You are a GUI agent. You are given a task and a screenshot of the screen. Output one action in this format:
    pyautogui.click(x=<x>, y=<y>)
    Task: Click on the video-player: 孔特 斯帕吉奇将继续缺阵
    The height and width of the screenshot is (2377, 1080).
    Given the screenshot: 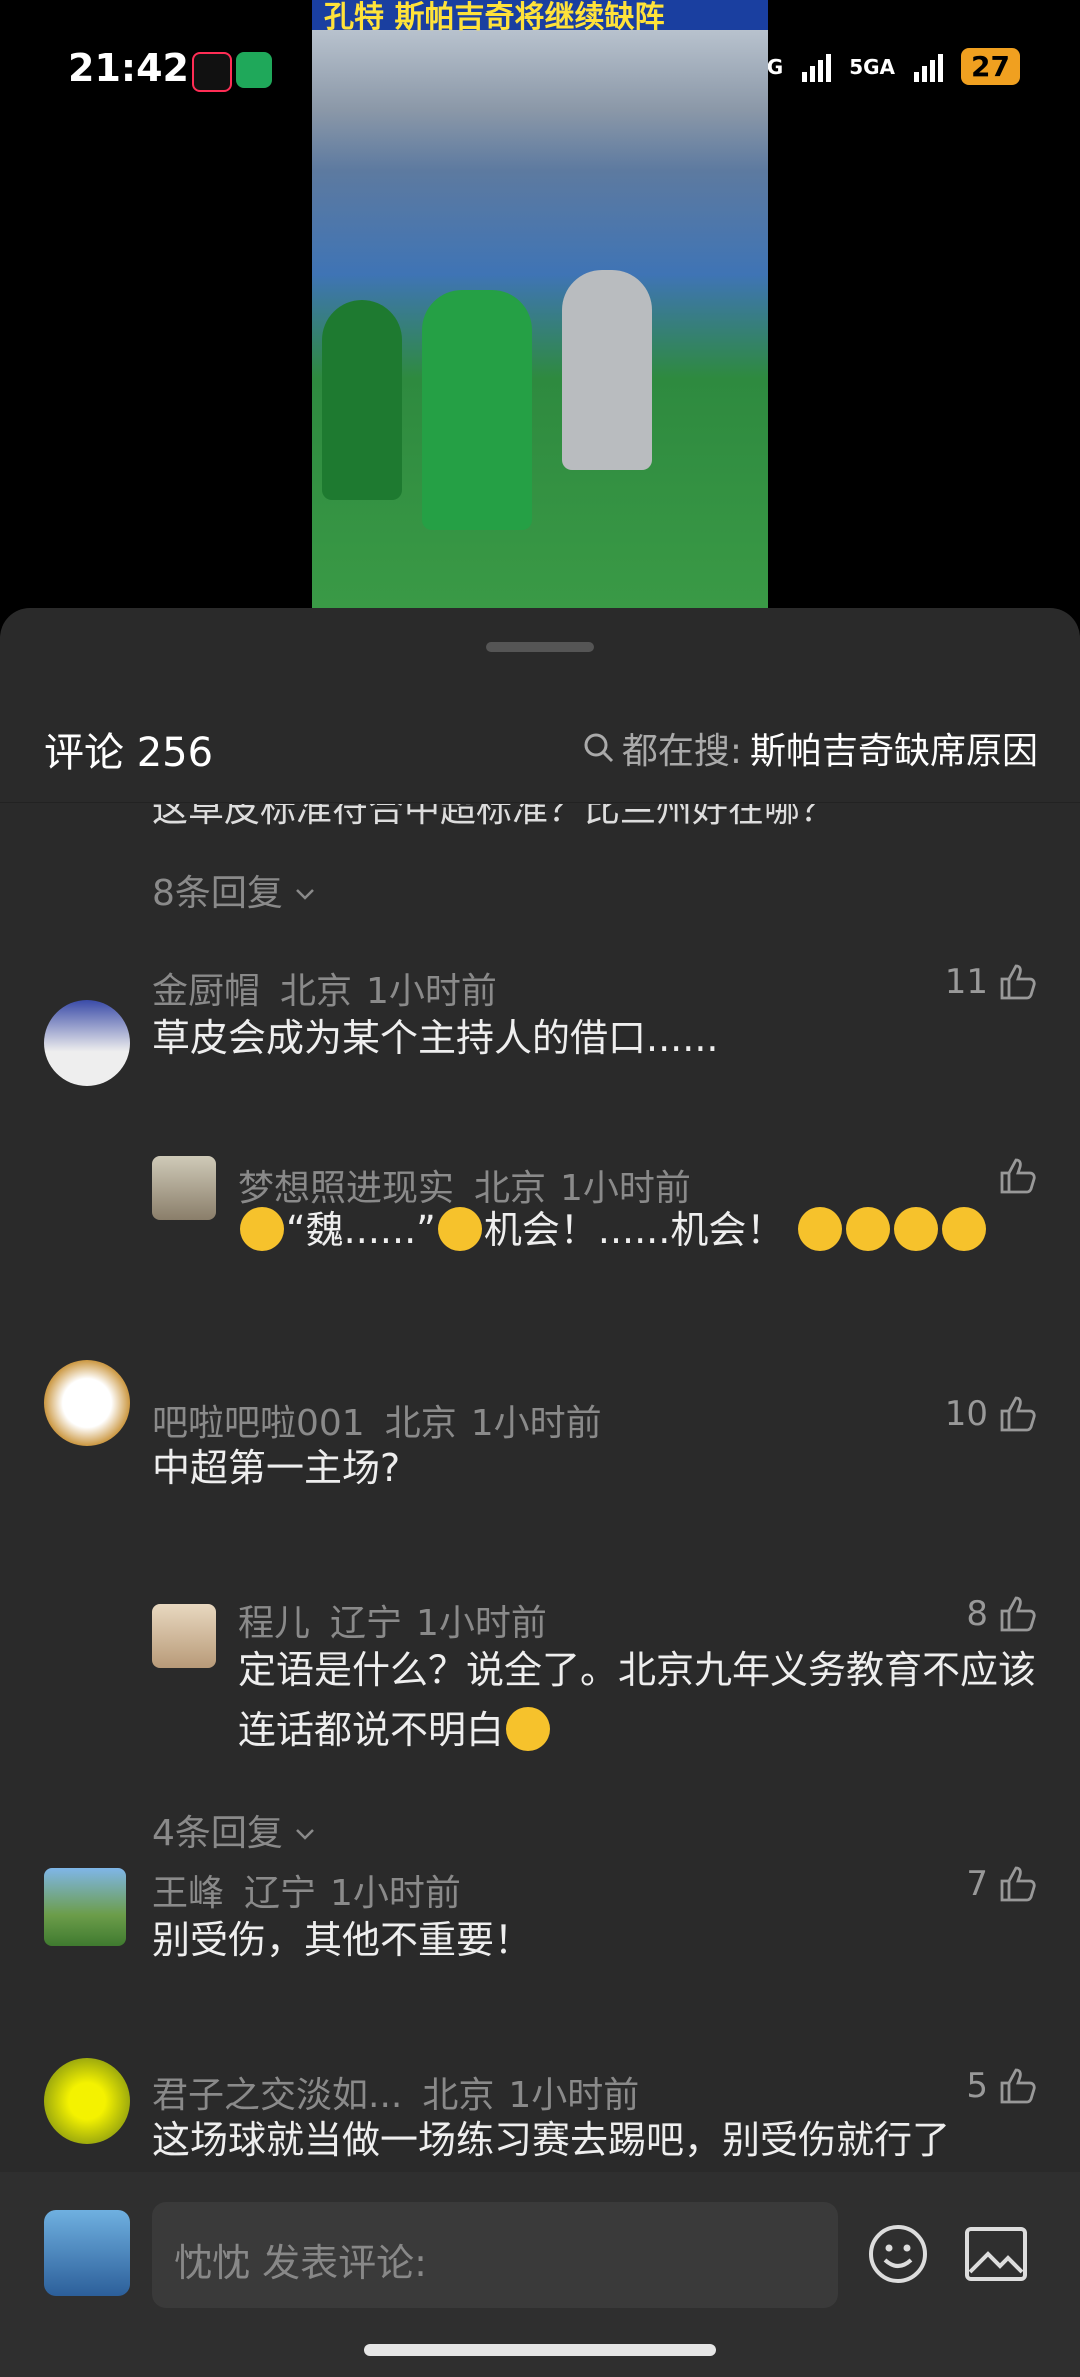 What is the action you would take?
    pyautogui.click(x=540, y=305)
    